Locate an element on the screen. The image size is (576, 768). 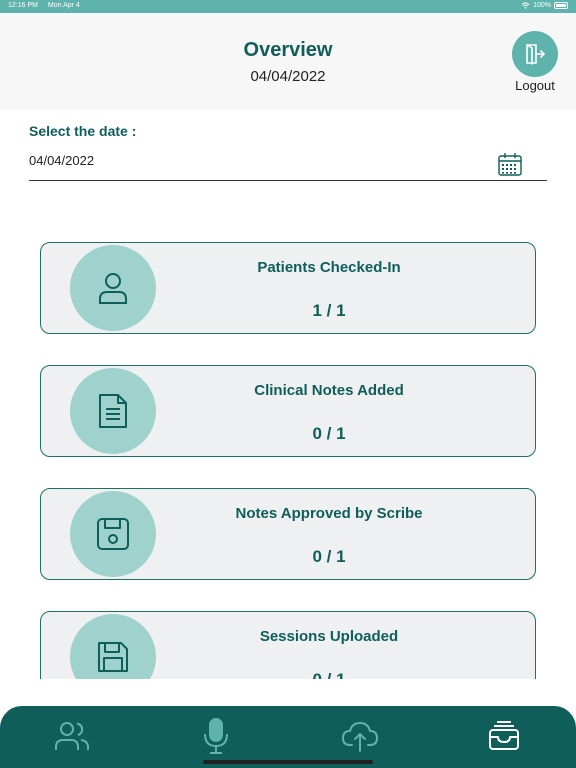
status-bar: 12:16 PM Mon Apr 4 100% is located at coordinates (288, 6).